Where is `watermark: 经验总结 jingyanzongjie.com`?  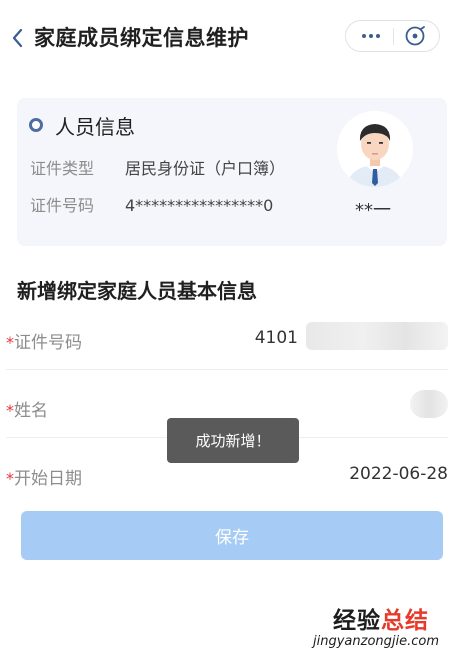 watermark: 经验总结 jingyanzongjie.com is located at coordinates (376, 625).